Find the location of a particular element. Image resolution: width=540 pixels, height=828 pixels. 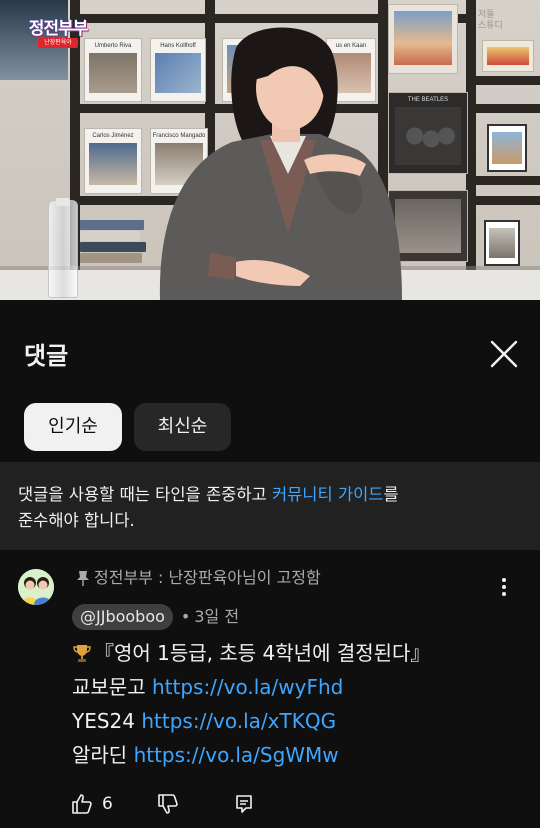

channel-logo-text: 정전부부 is located at coordinates (58, 29).